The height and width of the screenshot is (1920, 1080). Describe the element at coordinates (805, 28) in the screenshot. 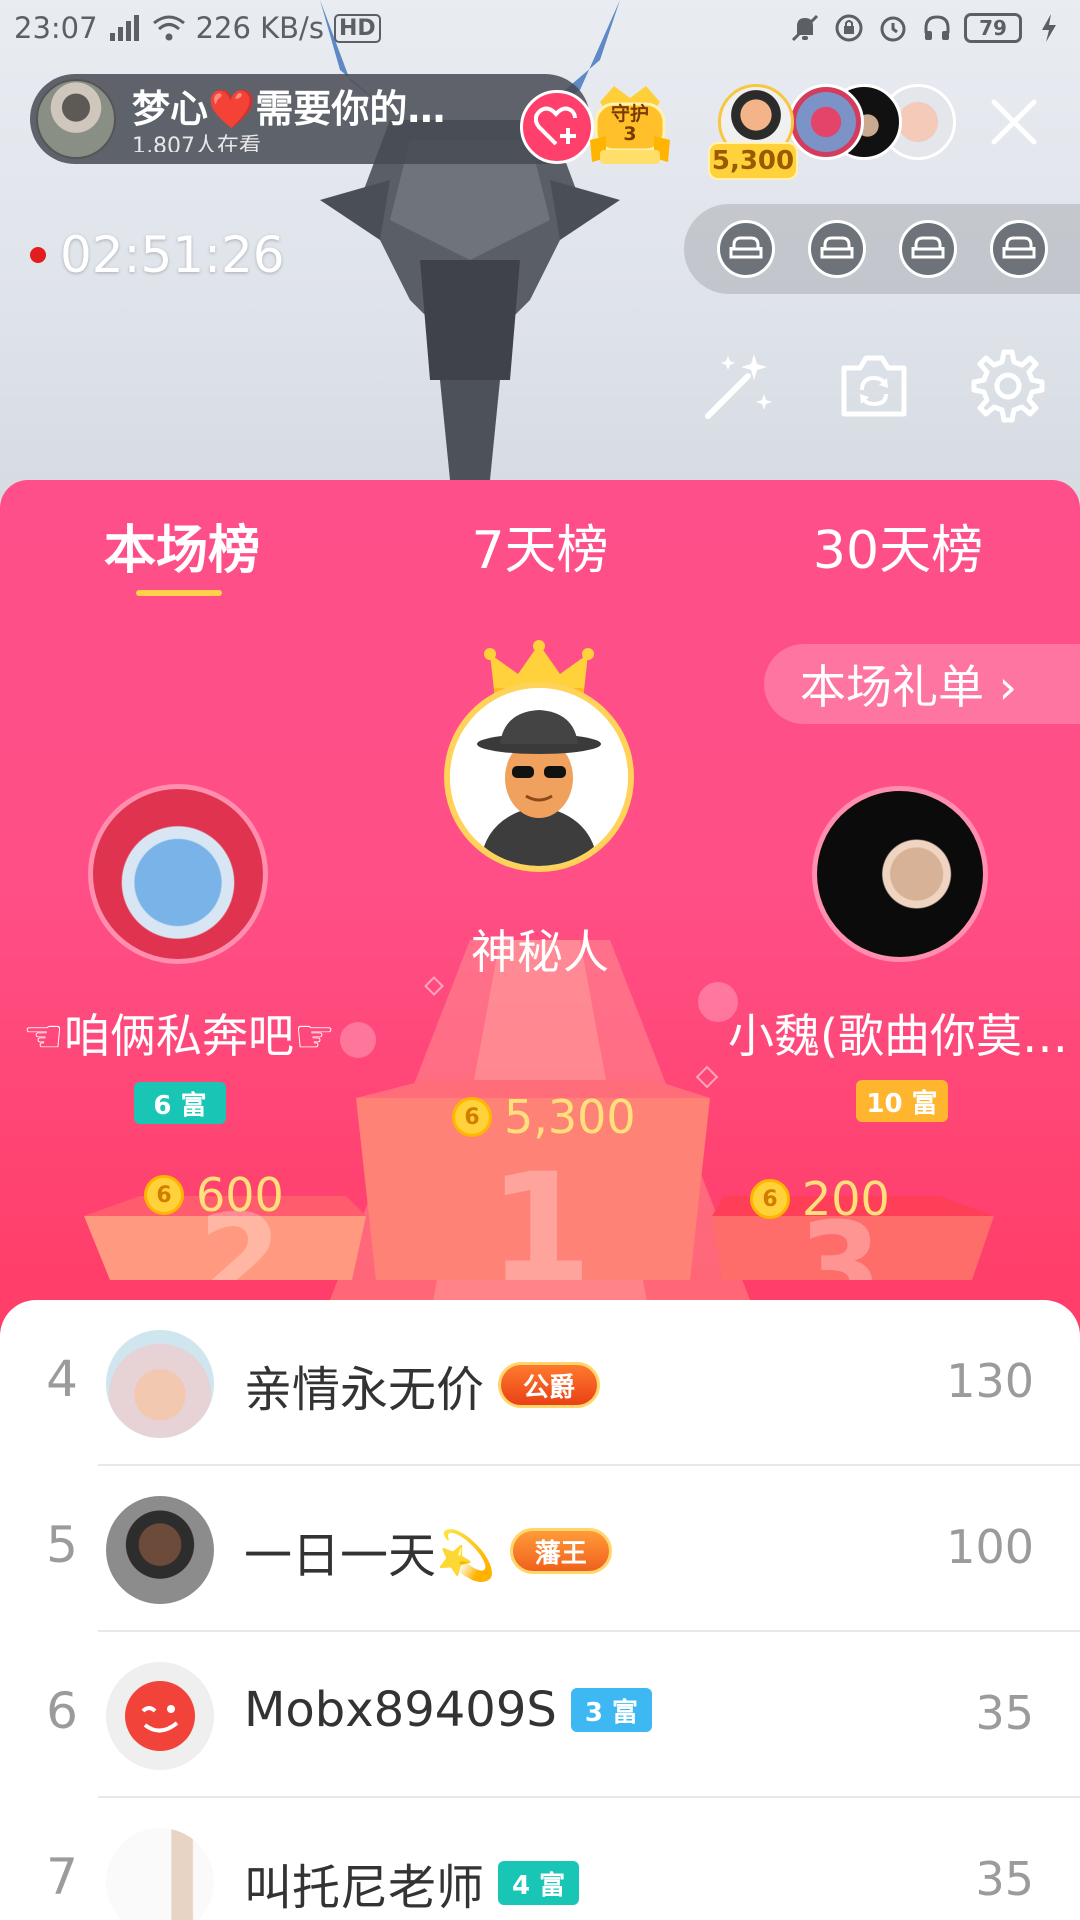

I see `mute-bell-icon` at that location.